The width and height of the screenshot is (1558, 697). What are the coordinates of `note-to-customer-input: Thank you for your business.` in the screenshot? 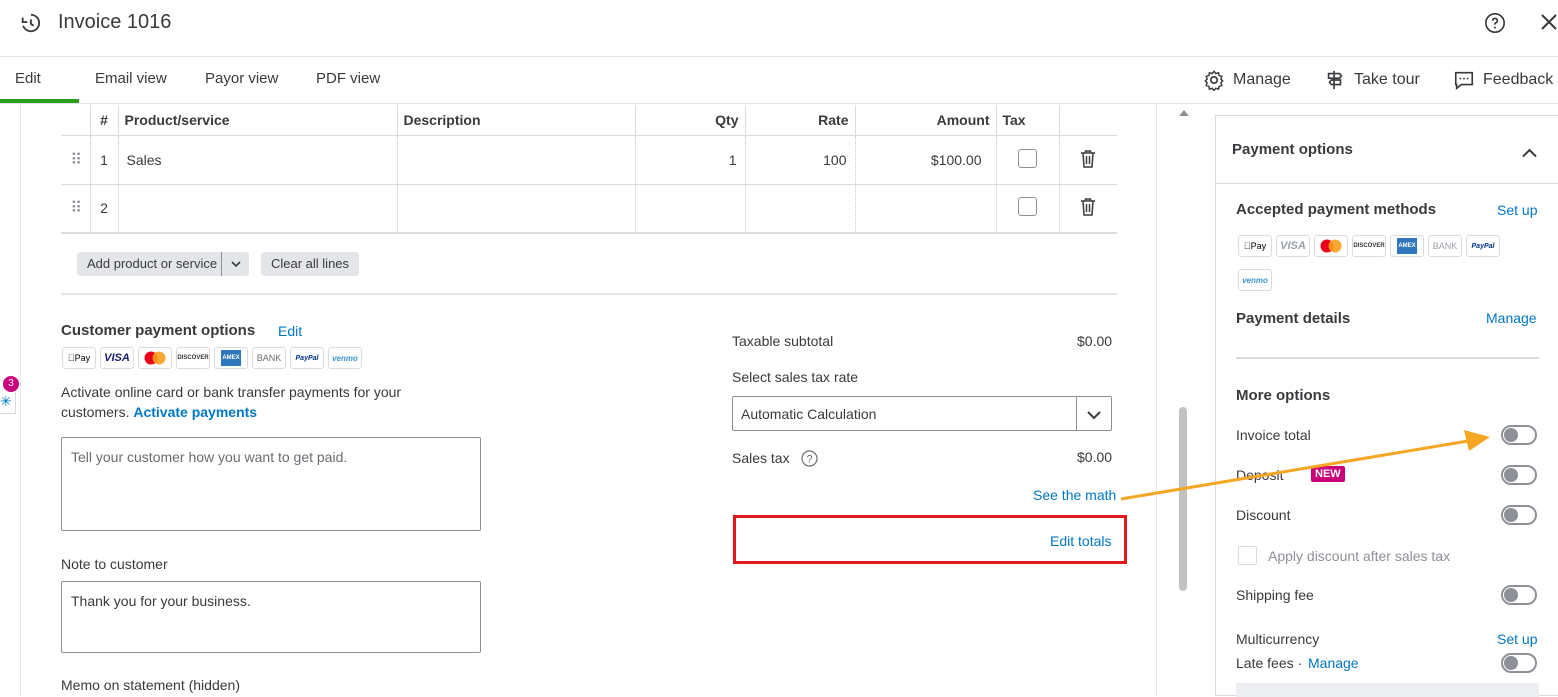 It's located at (271, 617).